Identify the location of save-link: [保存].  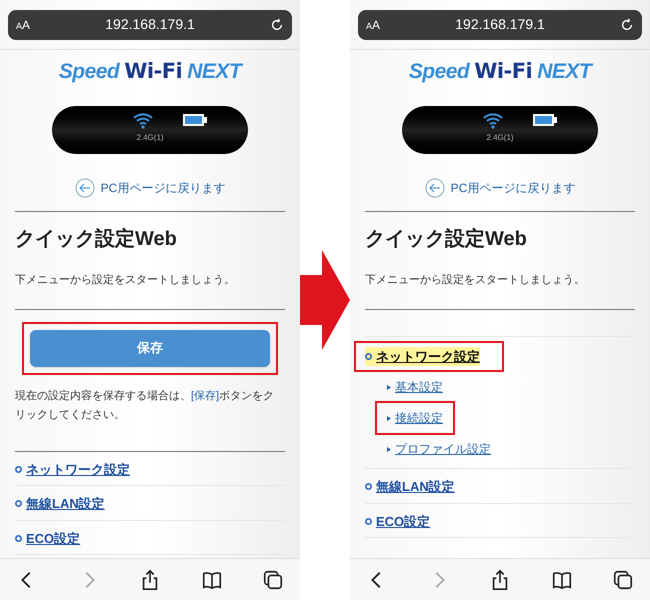
(205, 396).